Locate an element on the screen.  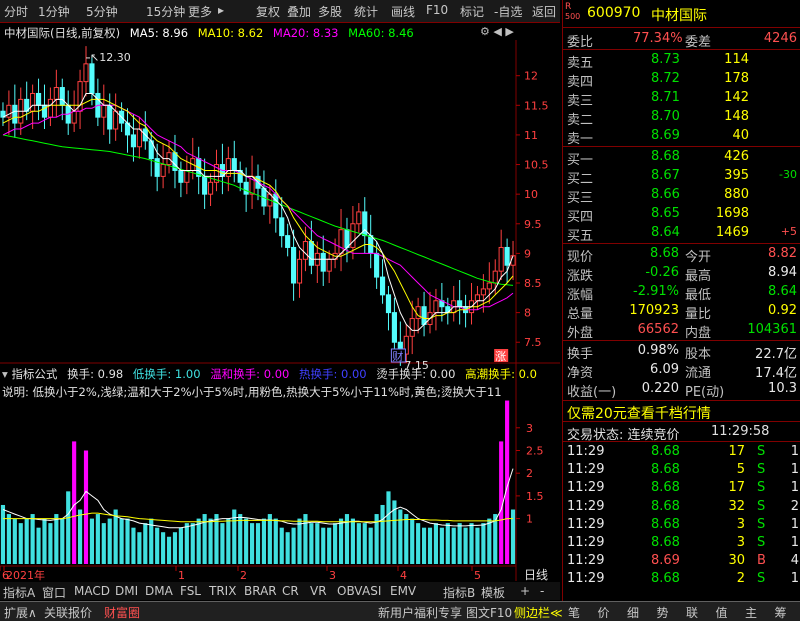
bid-row: 买一 8.68 426 is located at coordinates (681, 158).